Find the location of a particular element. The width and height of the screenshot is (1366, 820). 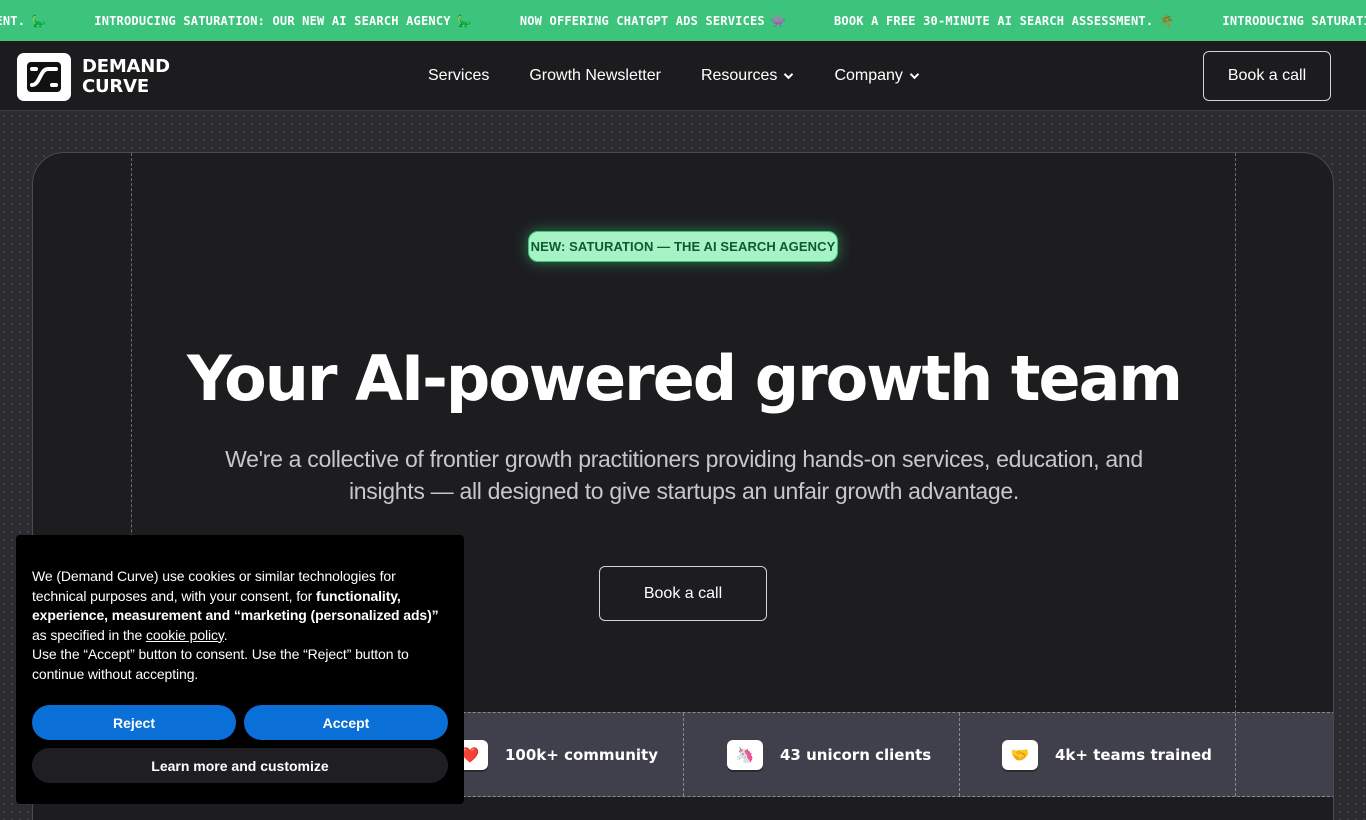

nav-link-services: Services is located at coordinates (458, 76).